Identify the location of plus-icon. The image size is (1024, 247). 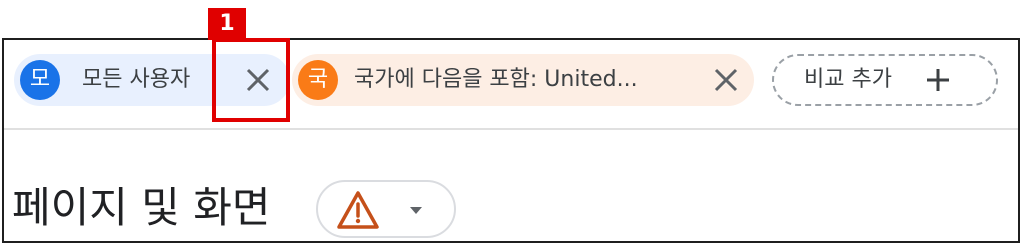
(938, 80).